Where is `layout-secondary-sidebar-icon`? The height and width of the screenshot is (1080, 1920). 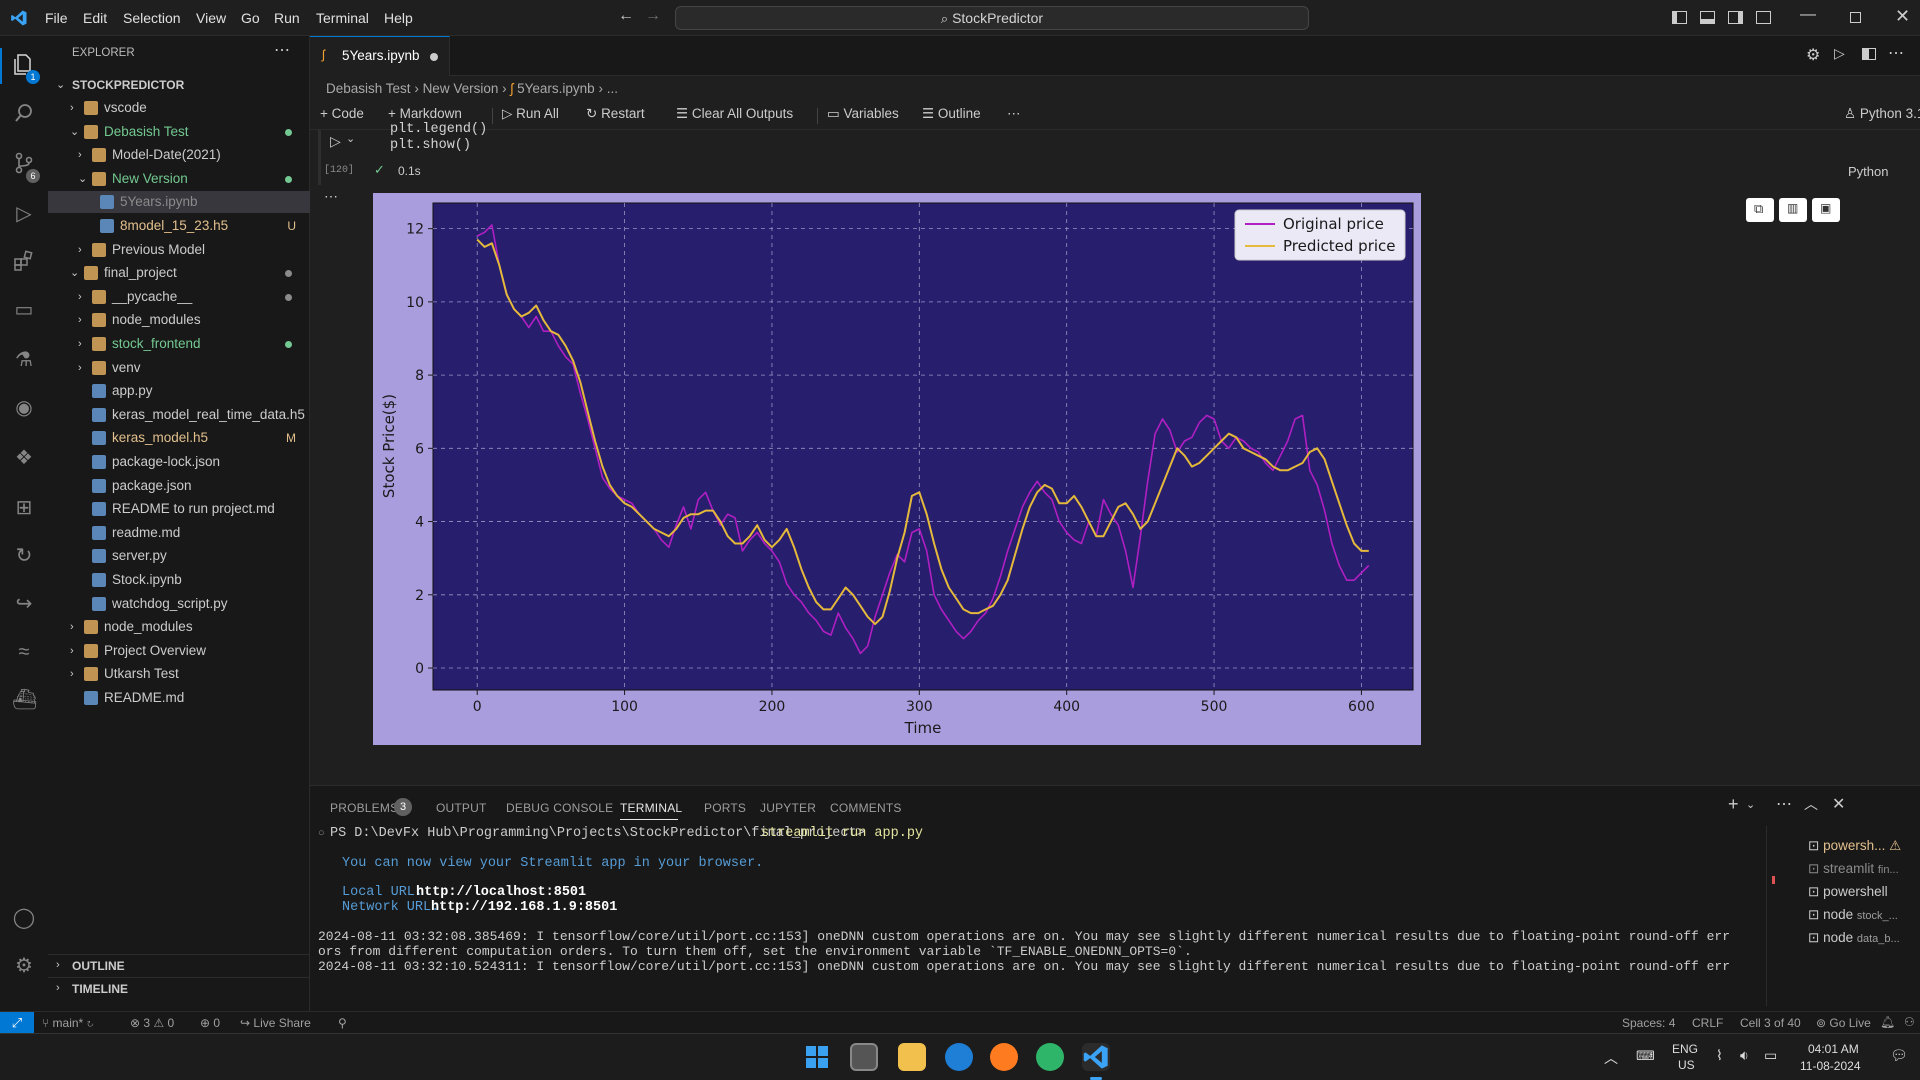
layout-secondary-sidebar-icon is located at coordinates (1735, 17).